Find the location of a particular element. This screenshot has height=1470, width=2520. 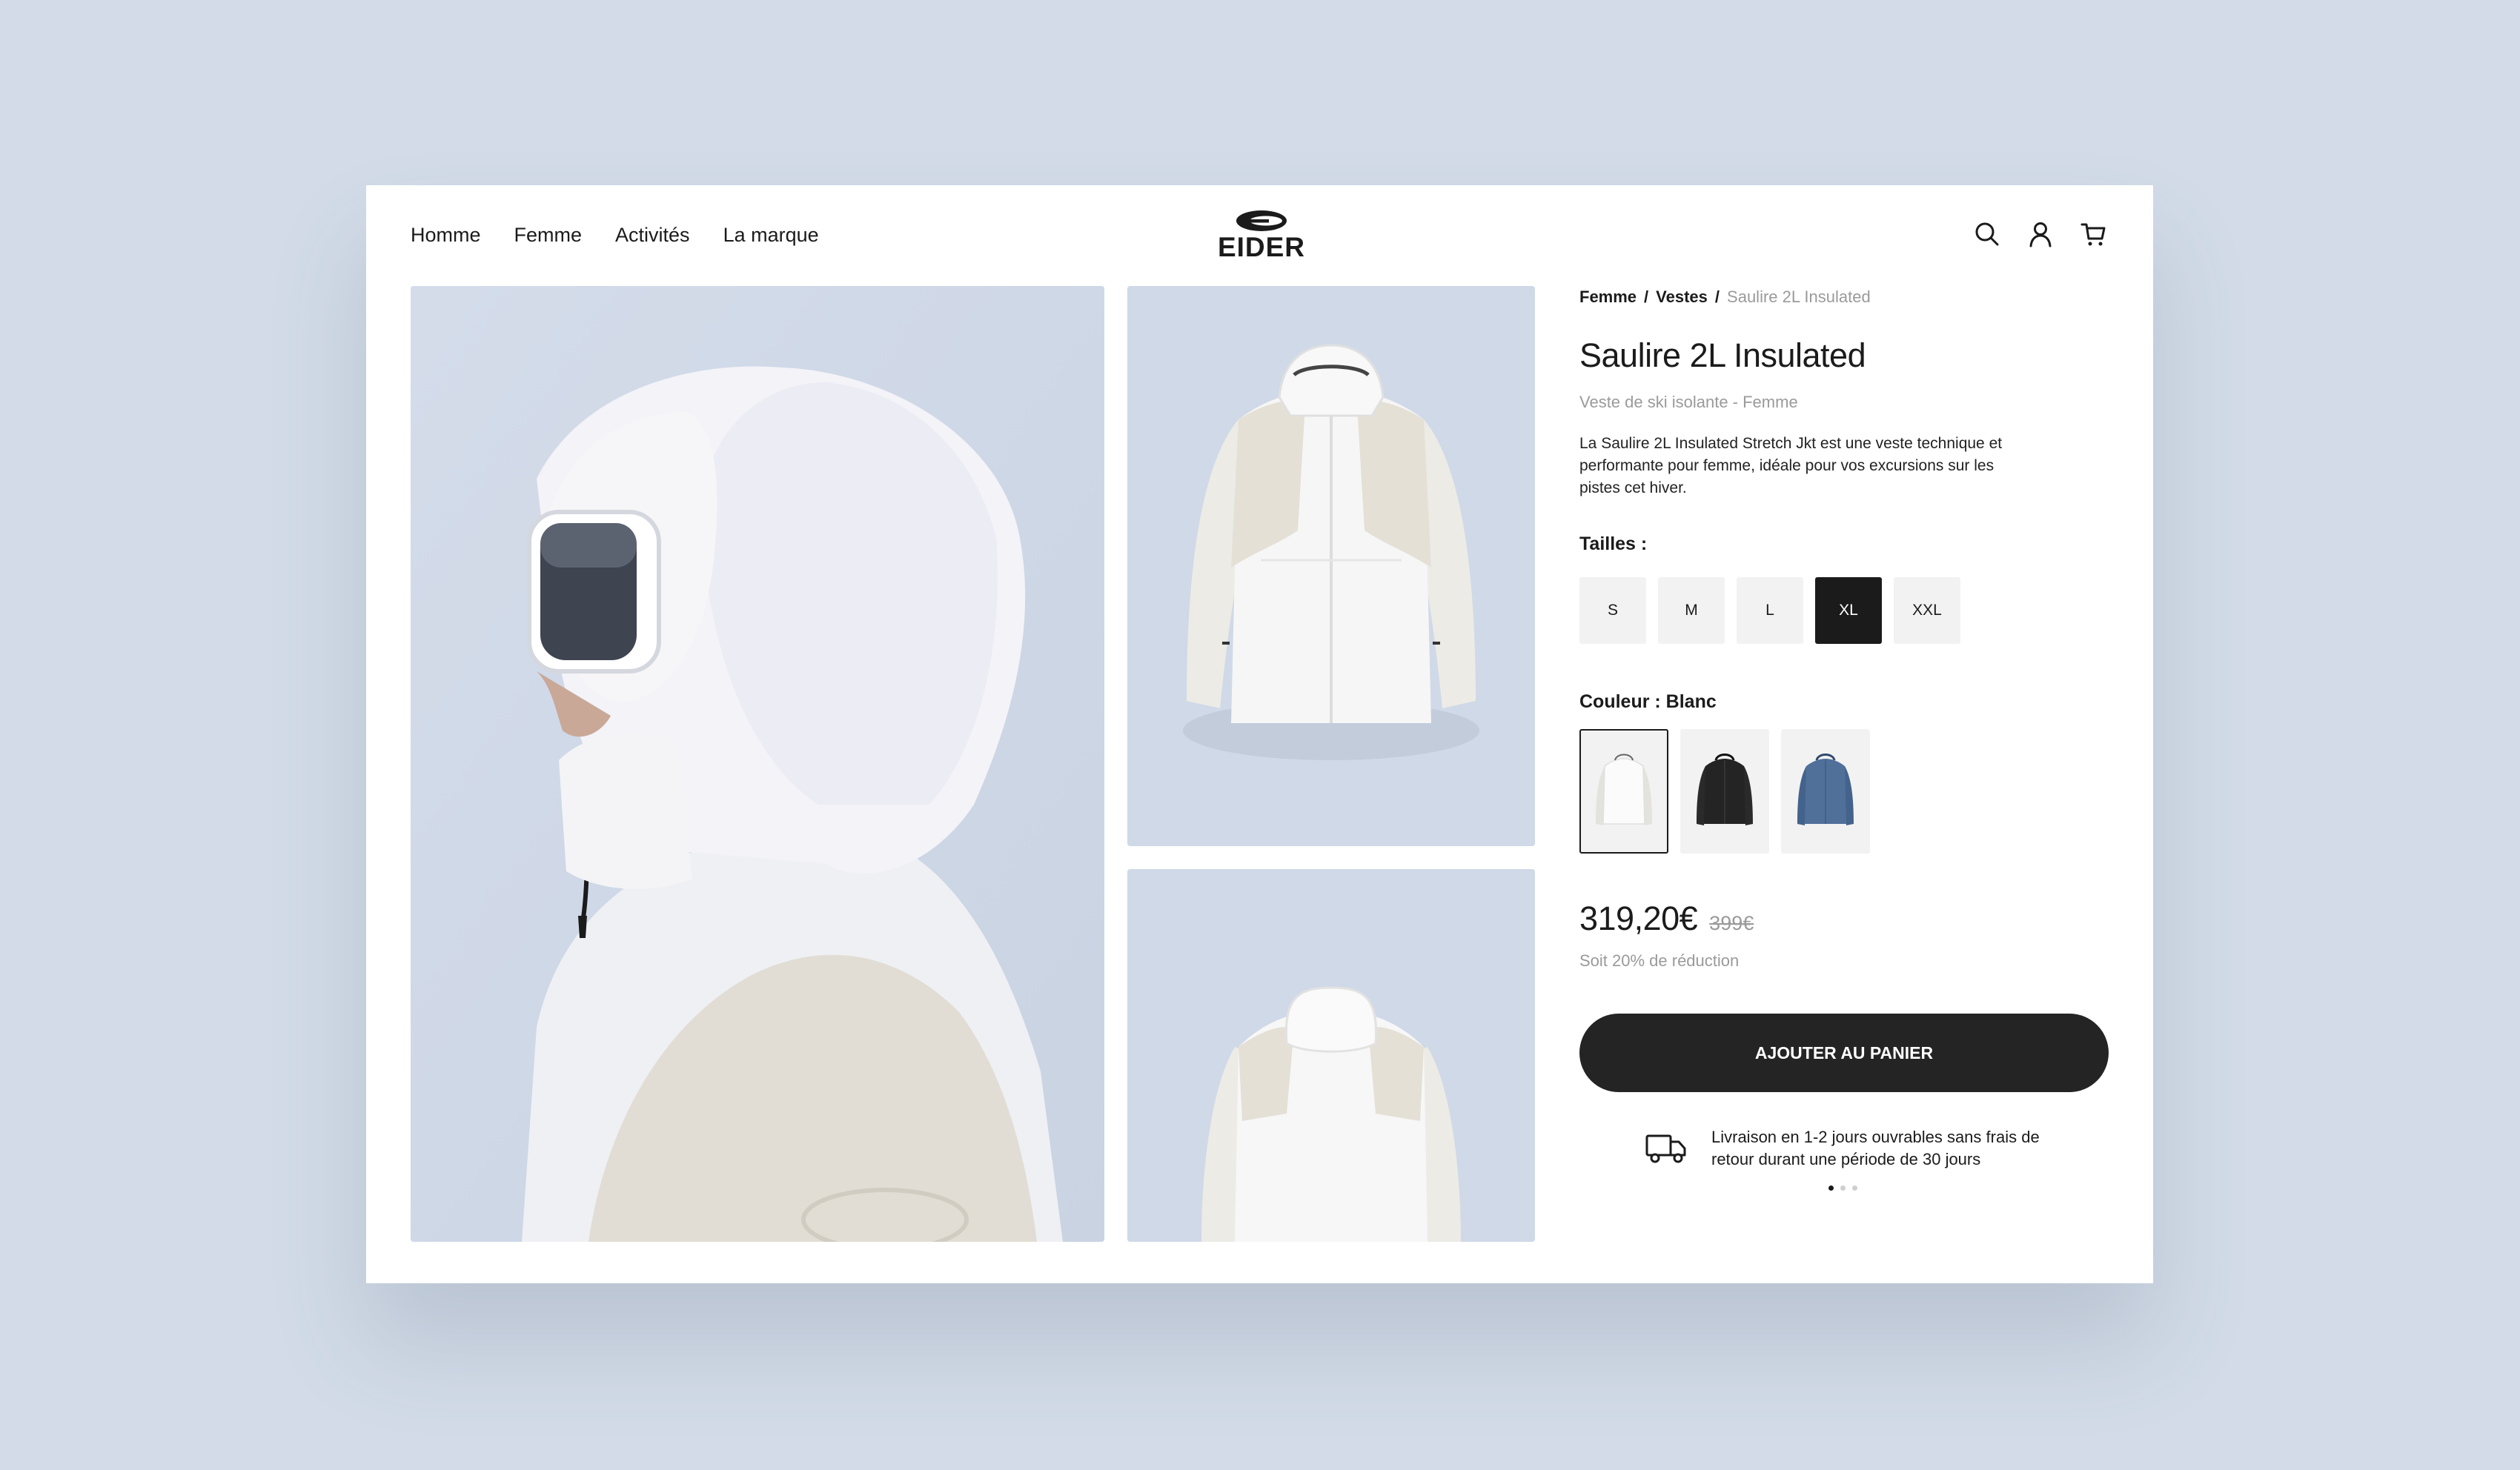

product-photo-front is located at coordinates (1331, 566).